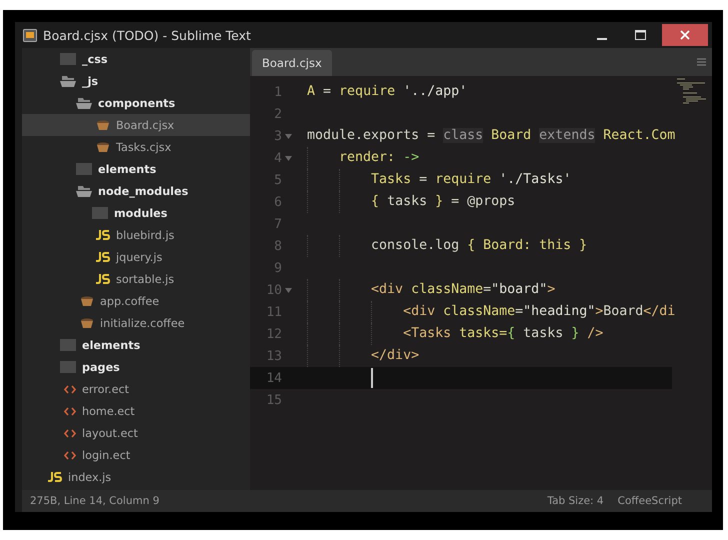 This screenshot has height=540, width=728. I want to click on line-number: 15, so click(273, 400).